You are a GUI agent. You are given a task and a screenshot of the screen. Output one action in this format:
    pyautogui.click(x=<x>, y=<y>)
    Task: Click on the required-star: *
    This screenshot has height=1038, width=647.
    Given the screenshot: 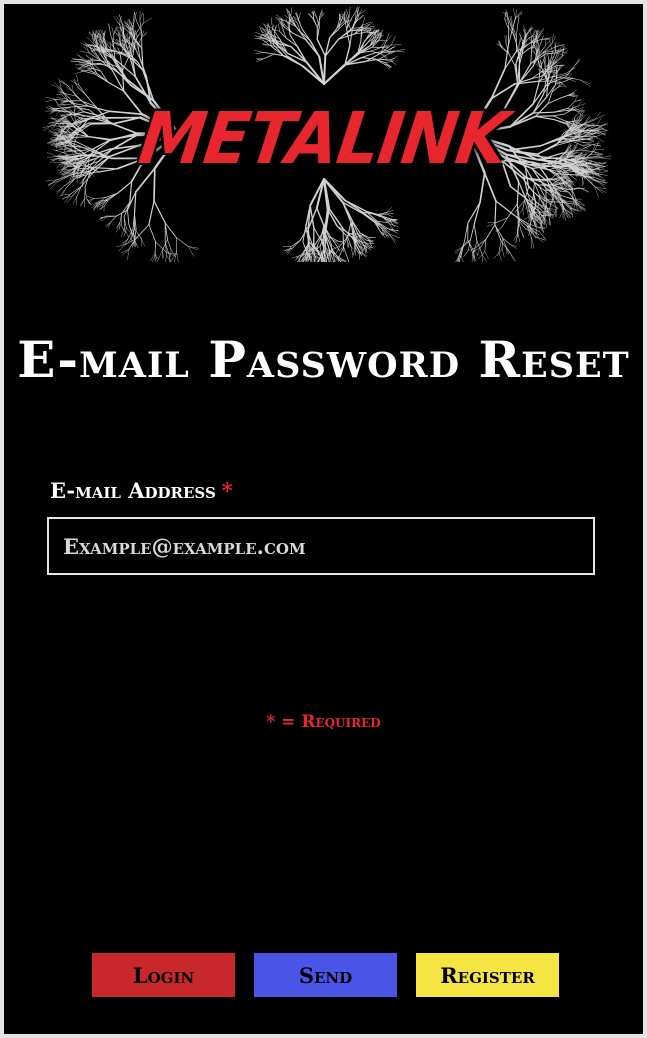 What is the action you would take?
    pyautogui.click(x=227, y=490)
    